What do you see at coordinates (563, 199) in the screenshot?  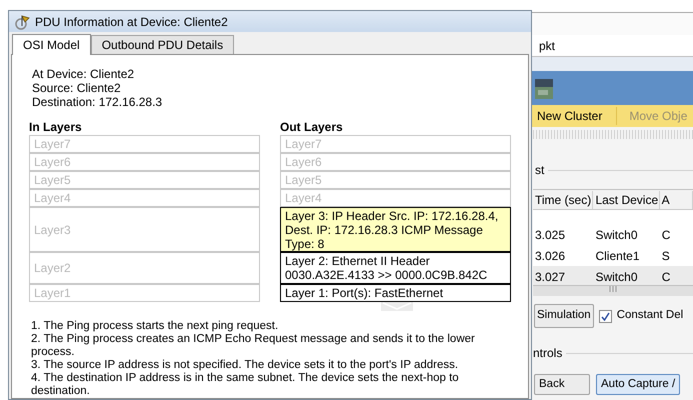 I see `column-header: Time (sec)` at bounding box center [563, 199].